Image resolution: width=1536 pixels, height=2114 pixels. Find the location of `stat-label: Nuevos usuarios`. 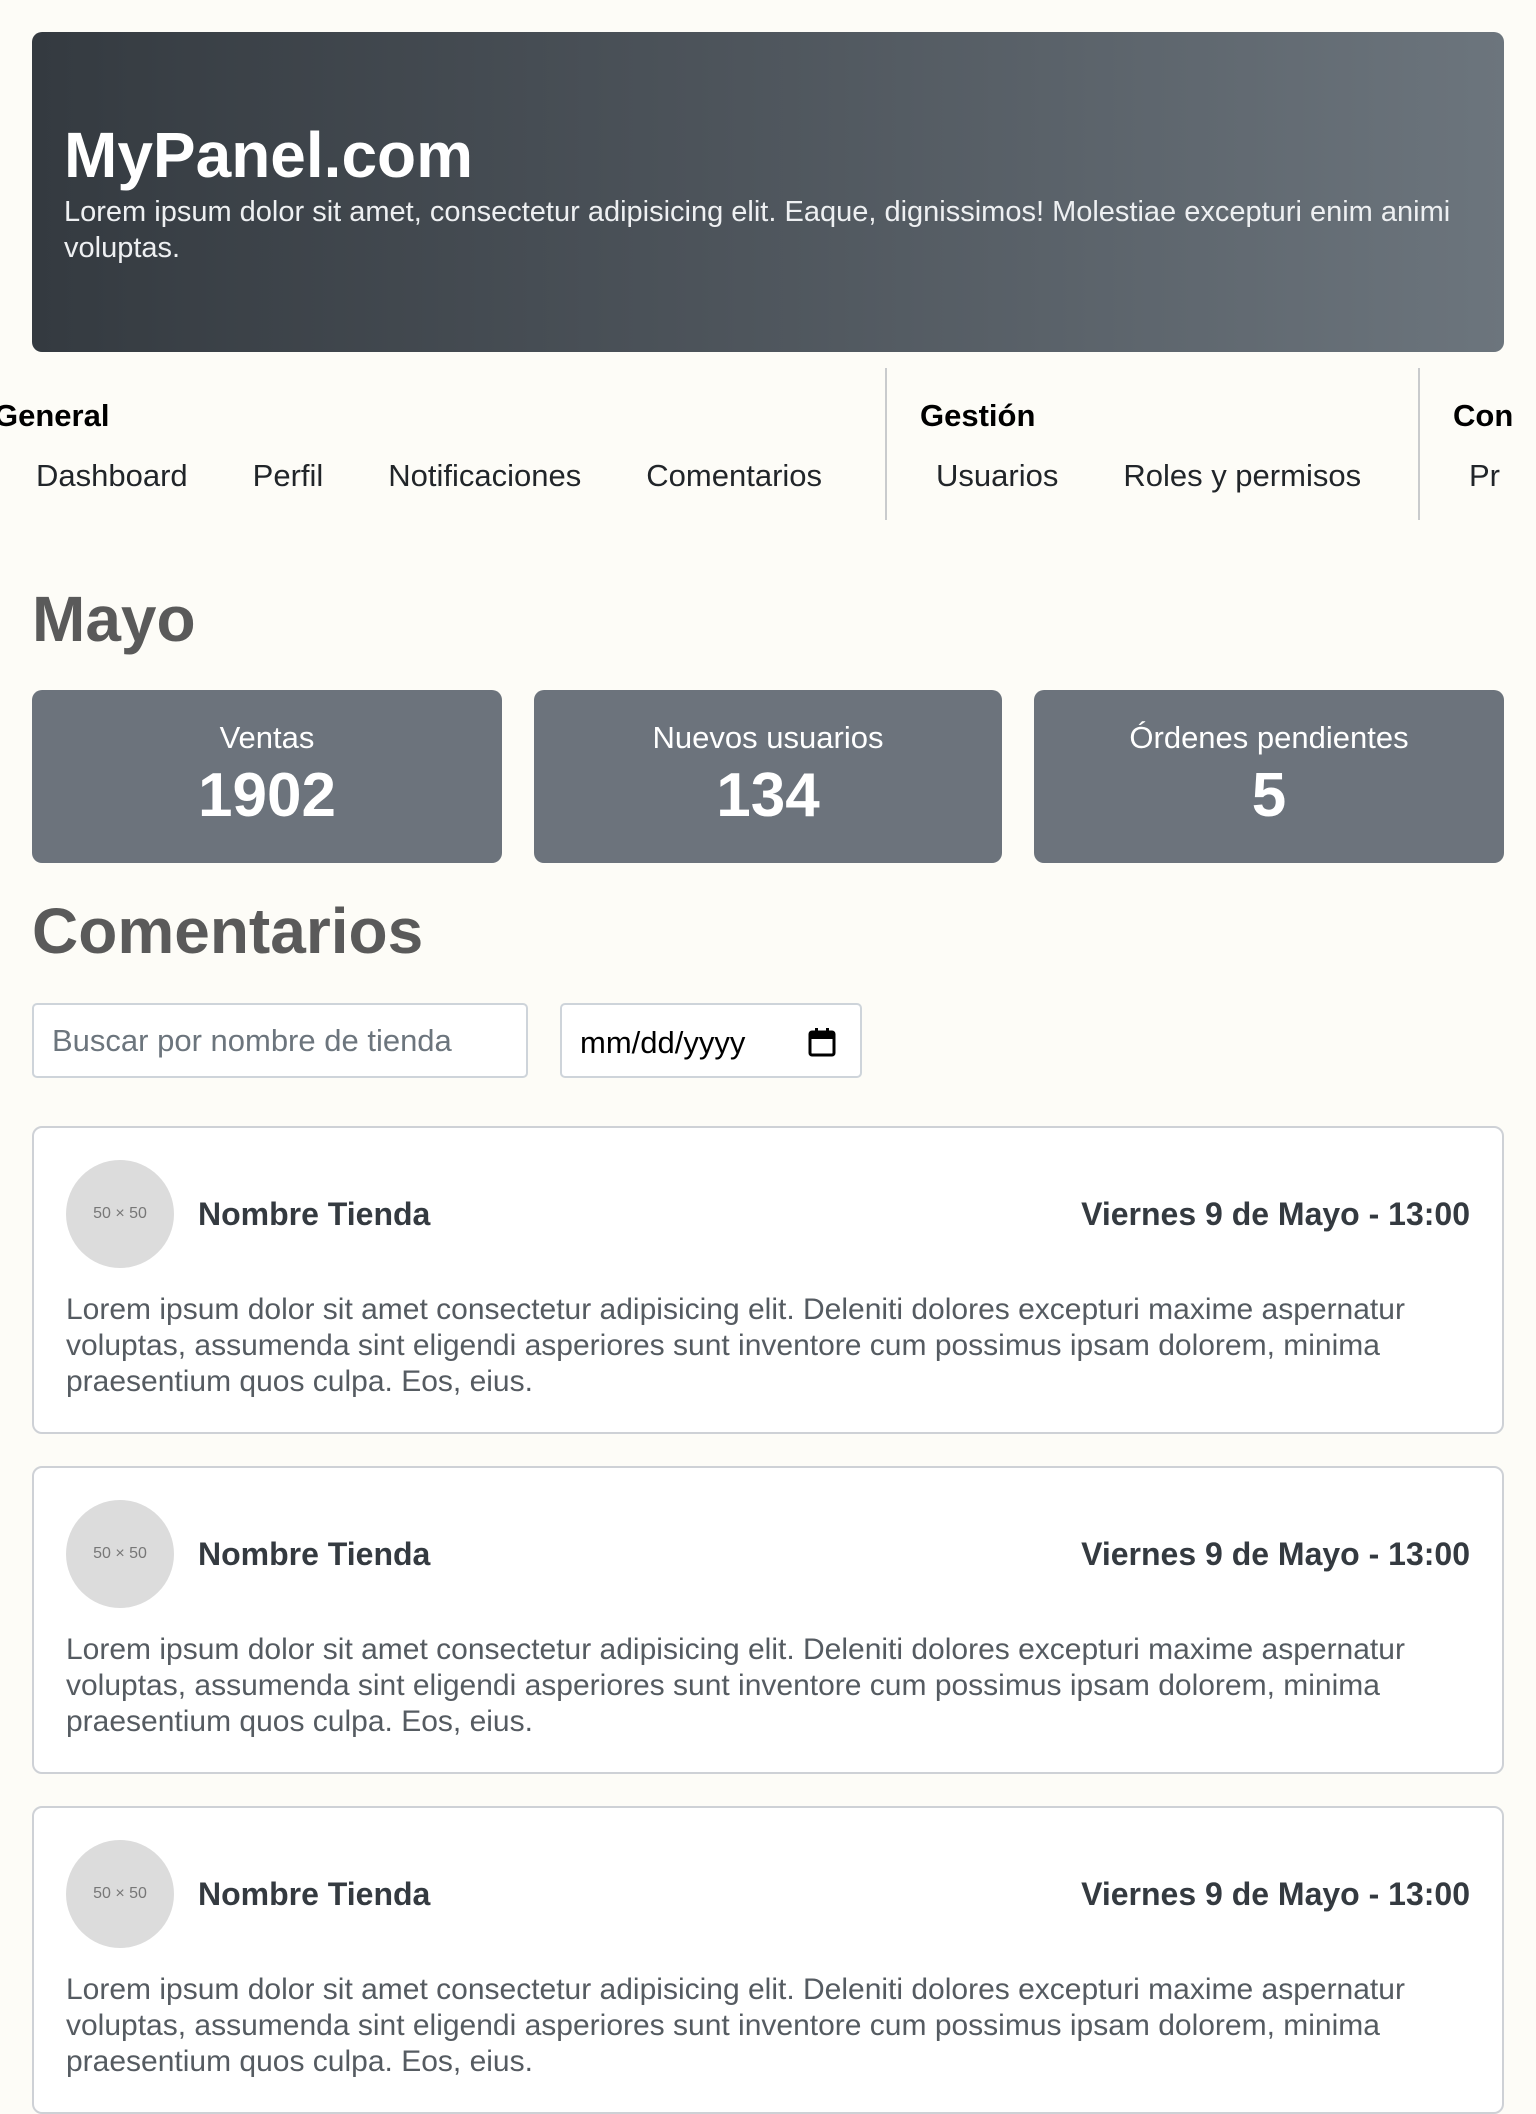

stat-label: Nuevos usuarios is located at coordinates (768, 737).